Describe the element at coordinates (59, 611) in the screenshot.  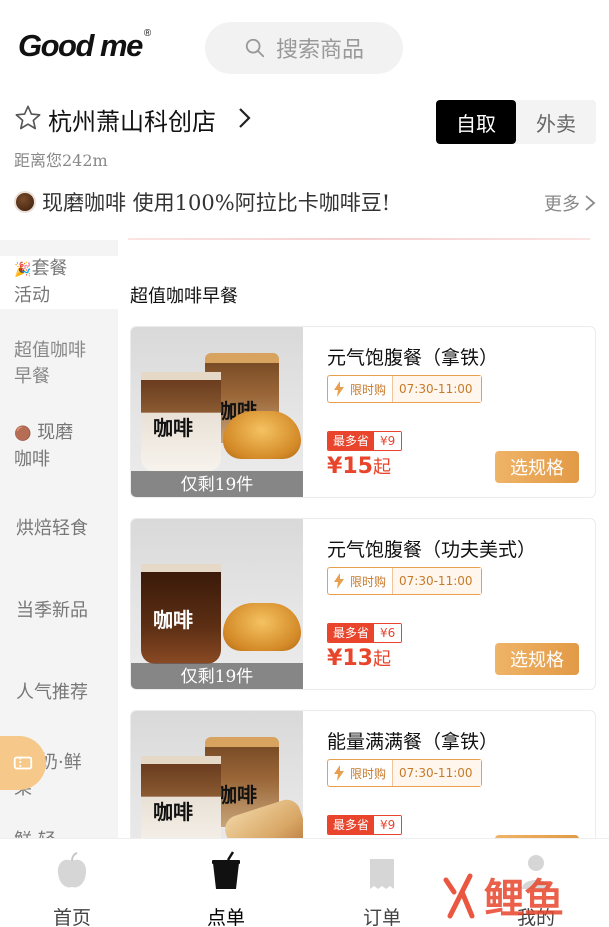
I see `sidebar-item-seasonal: 当季新品` at that location.